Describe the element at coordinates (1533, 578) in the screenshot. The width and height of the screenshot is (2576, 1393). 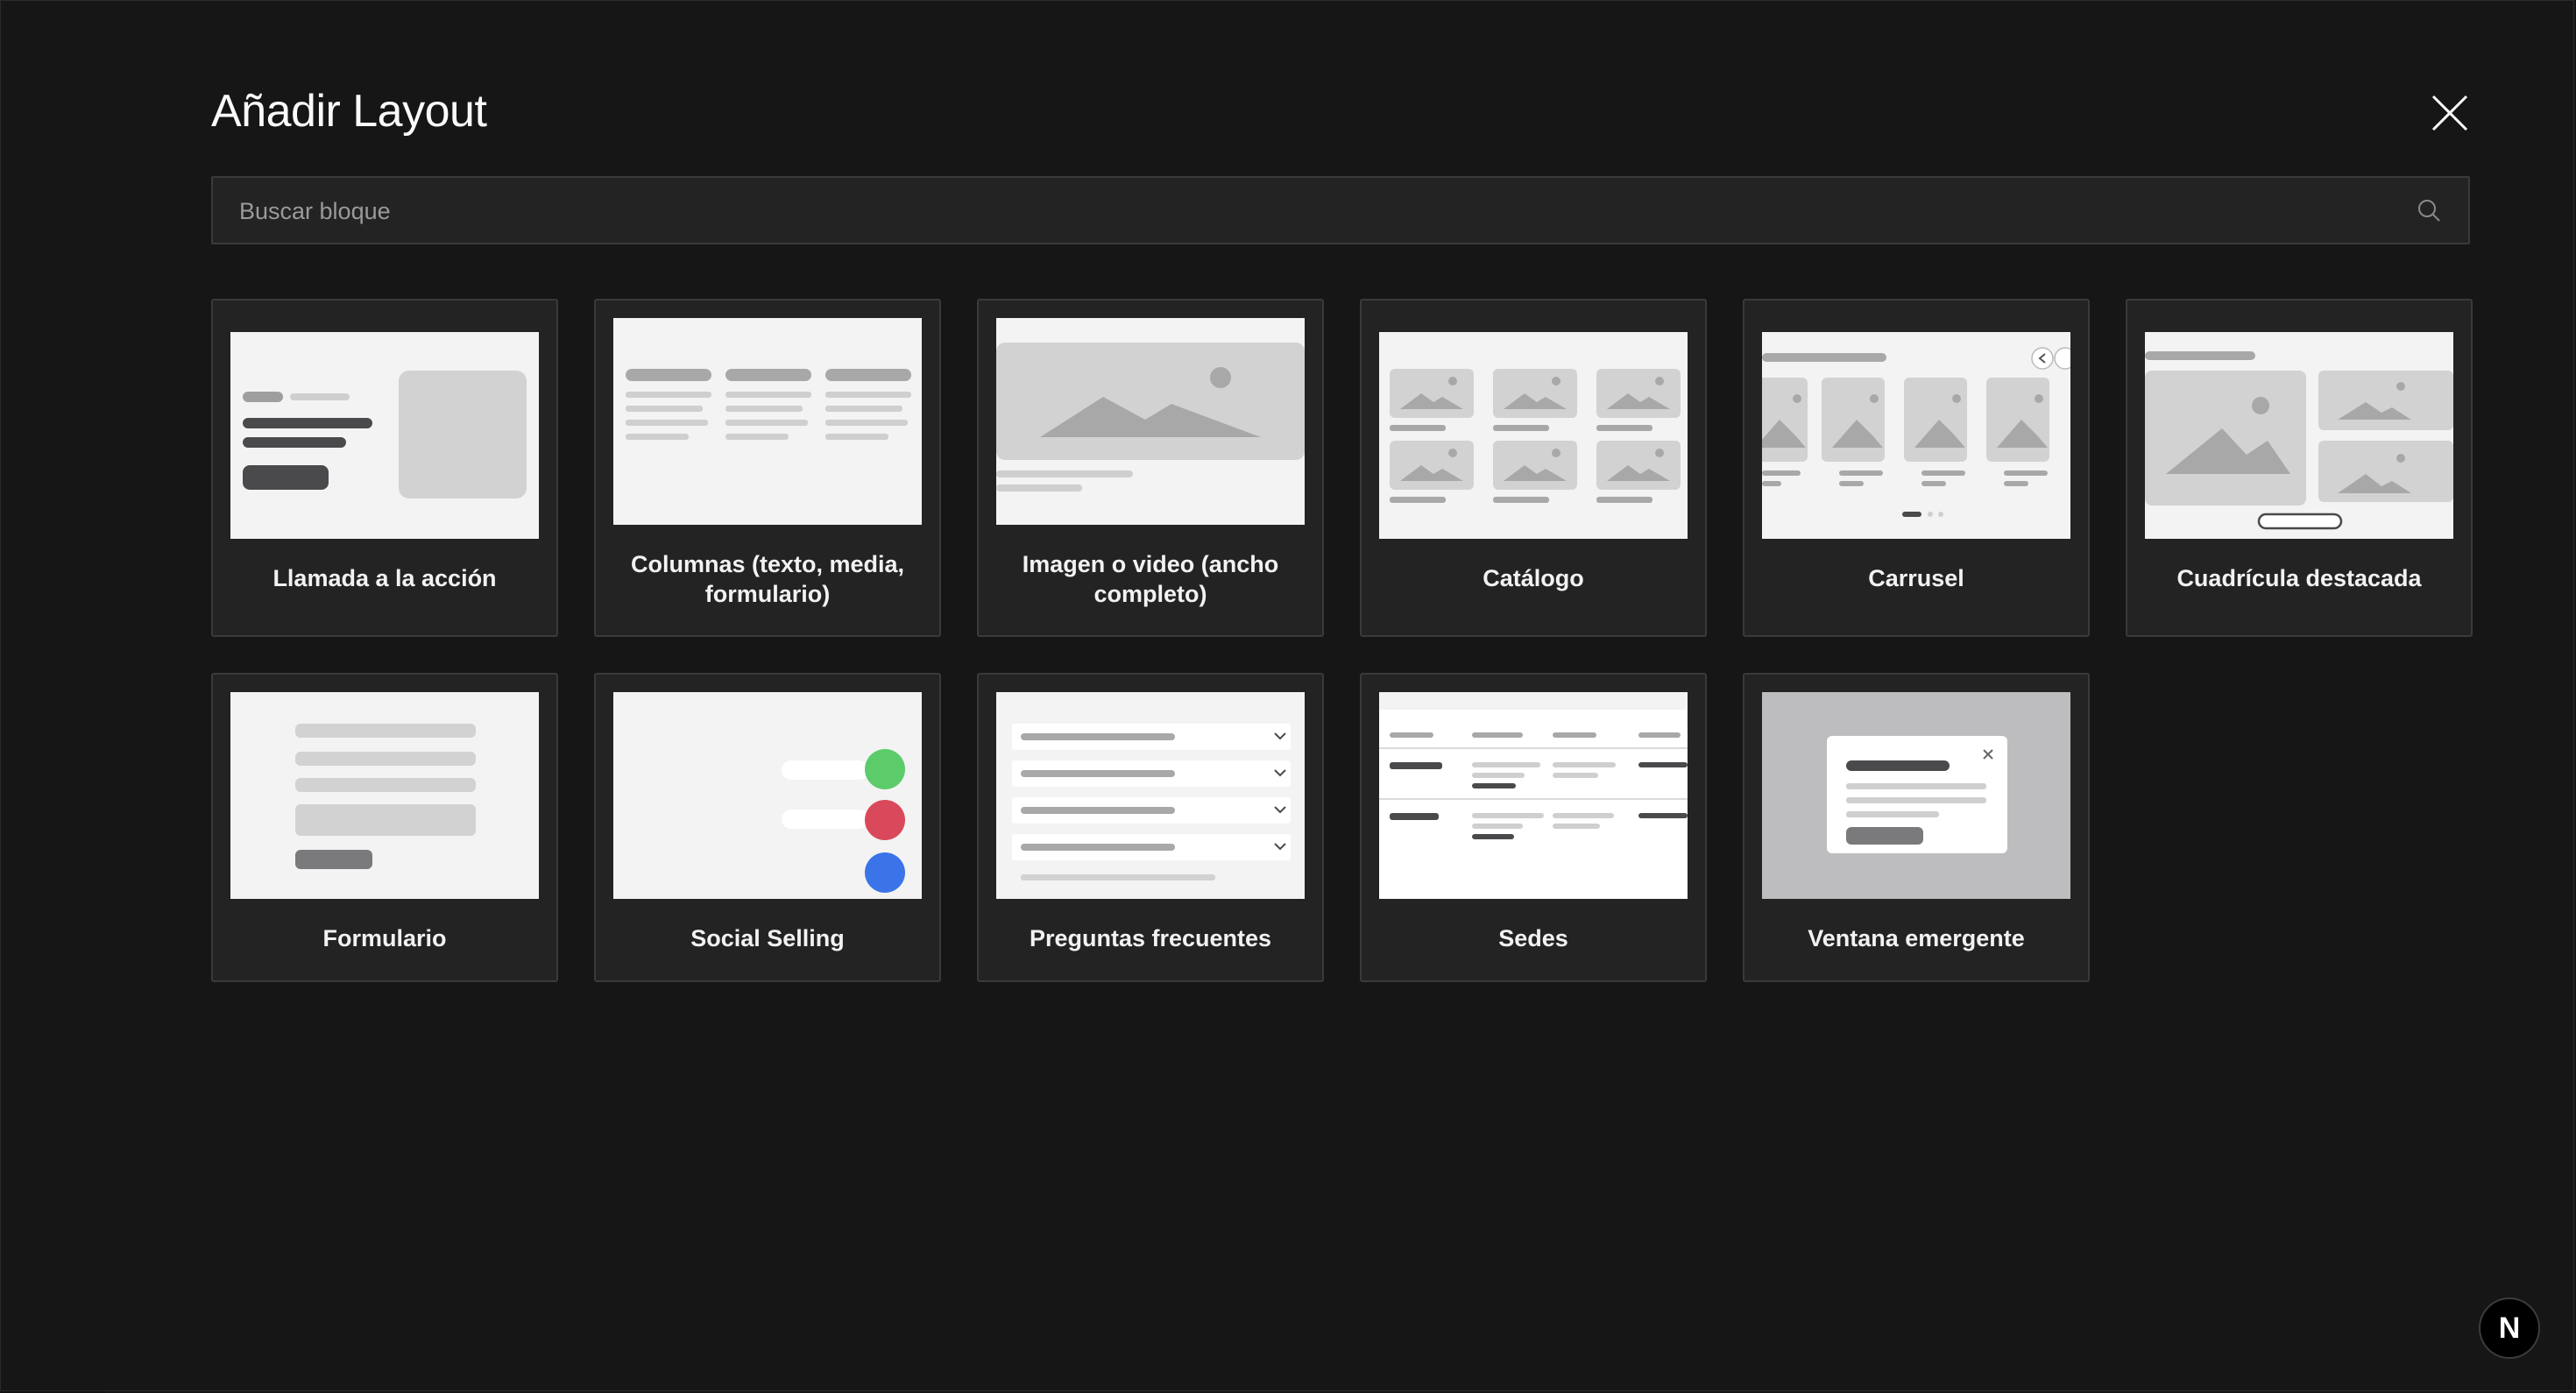
I see `block-label: Catálogo` at that location.